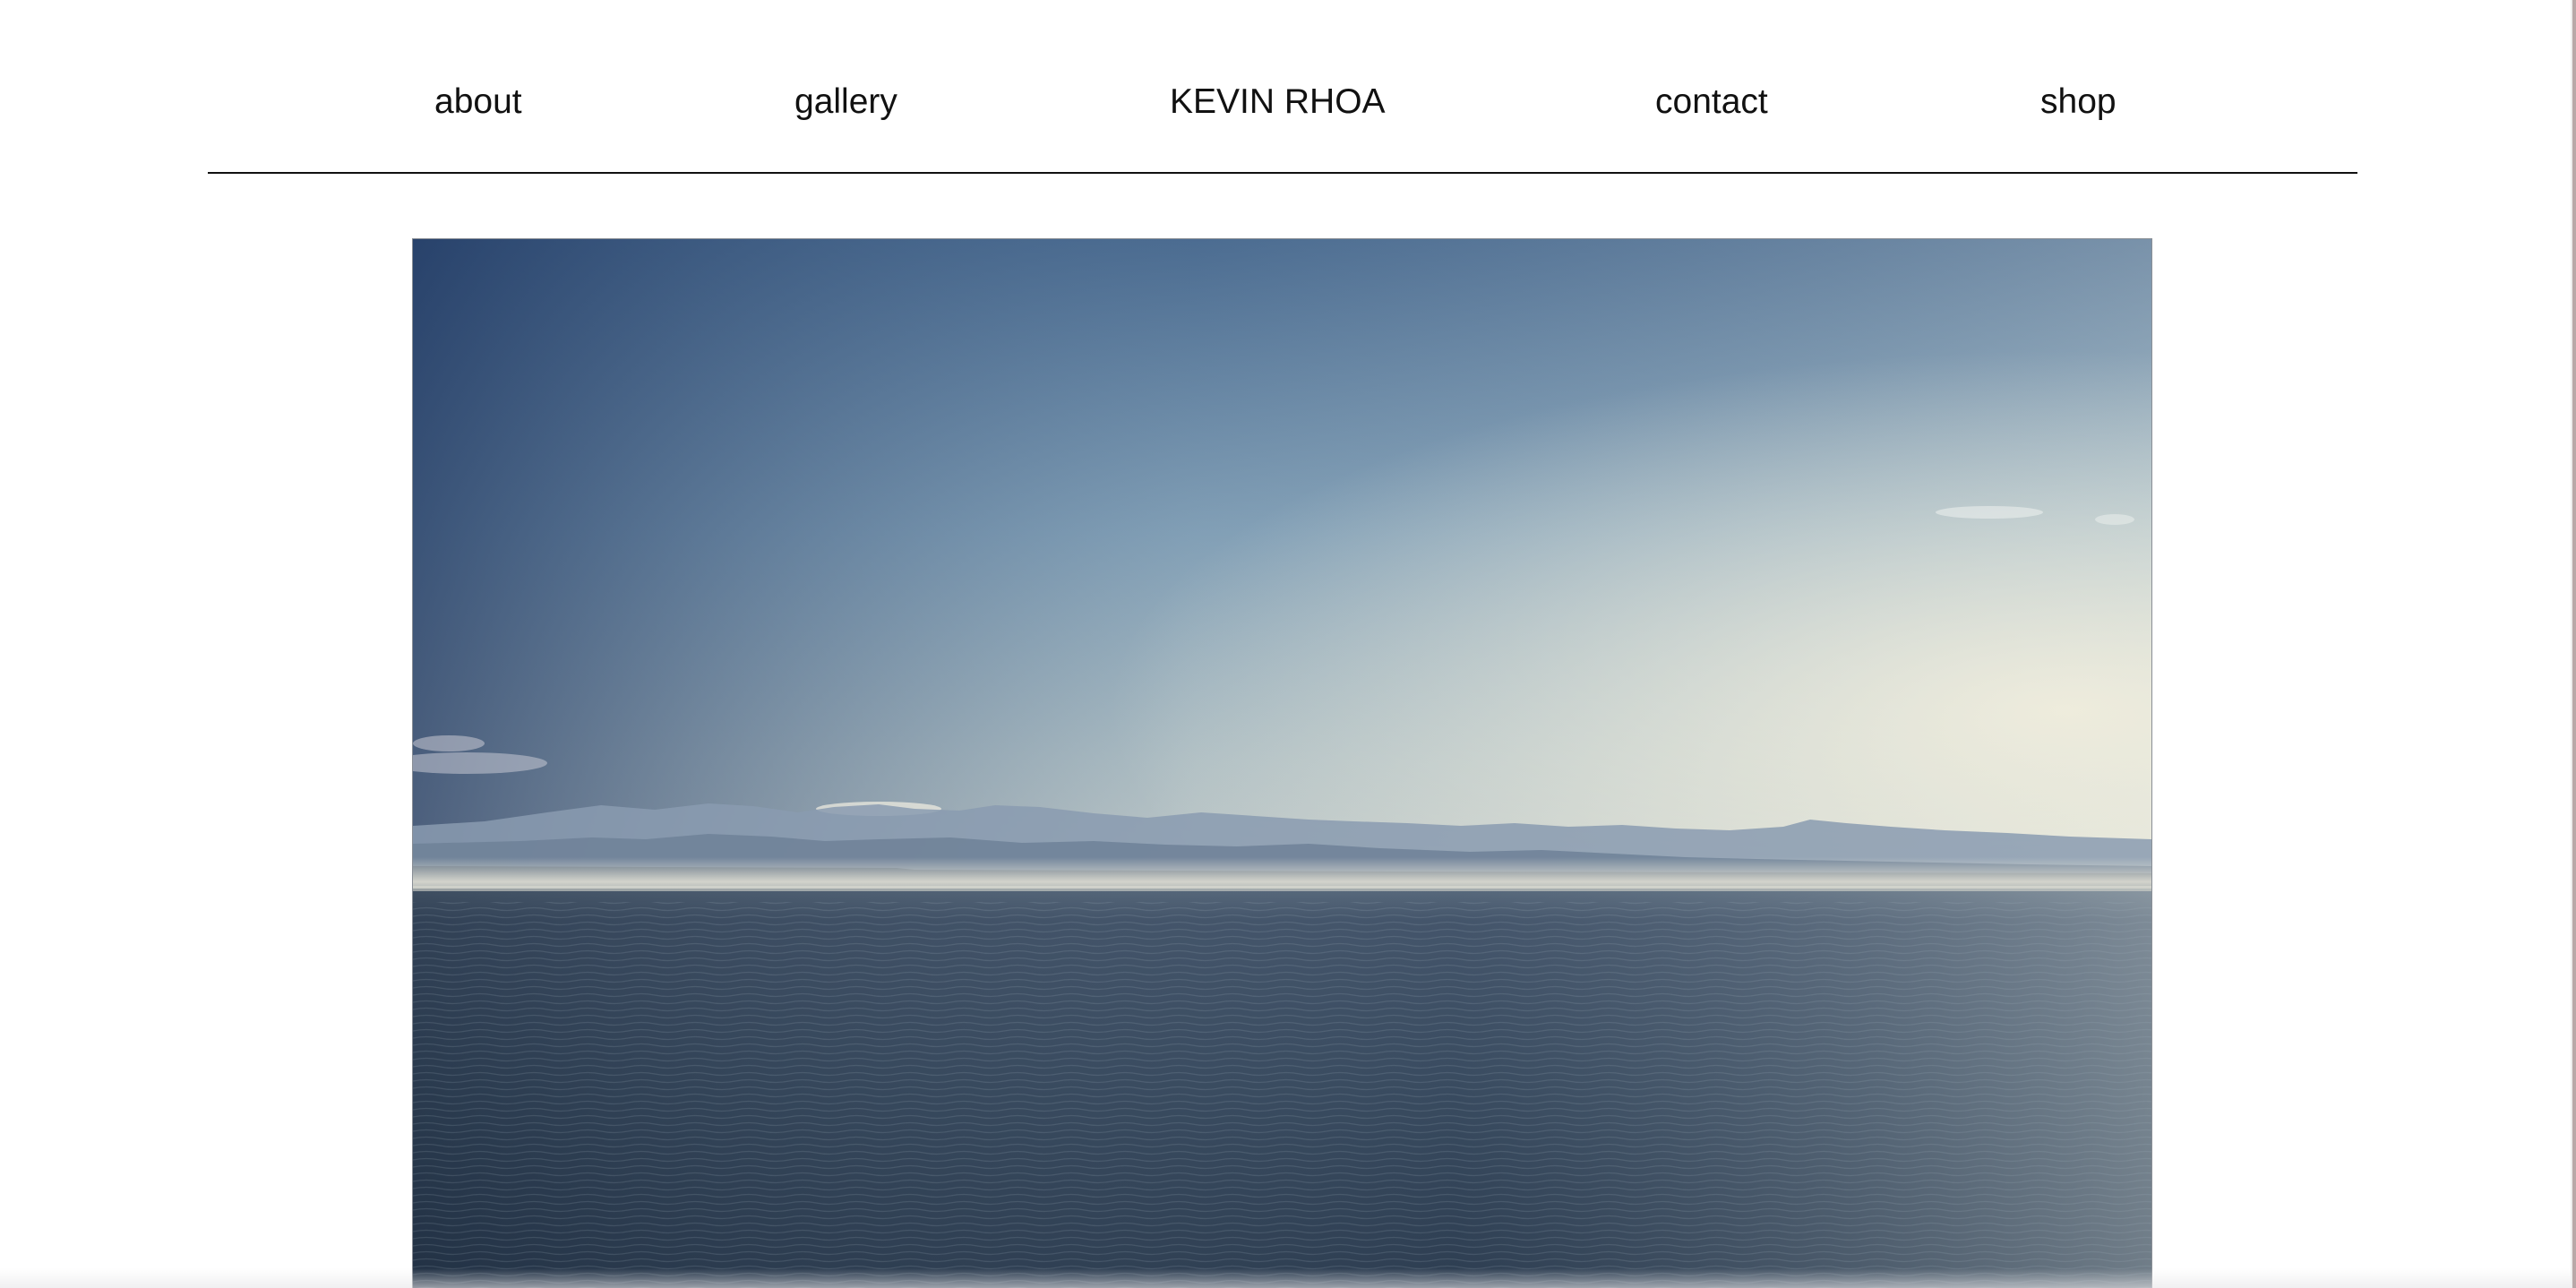 The height and width of the screenshot is (1288, 2576). What do you see at coordinates (1282, 173) in the screenshot?
I see `nav-divider` at bounding box center [1282, 173].